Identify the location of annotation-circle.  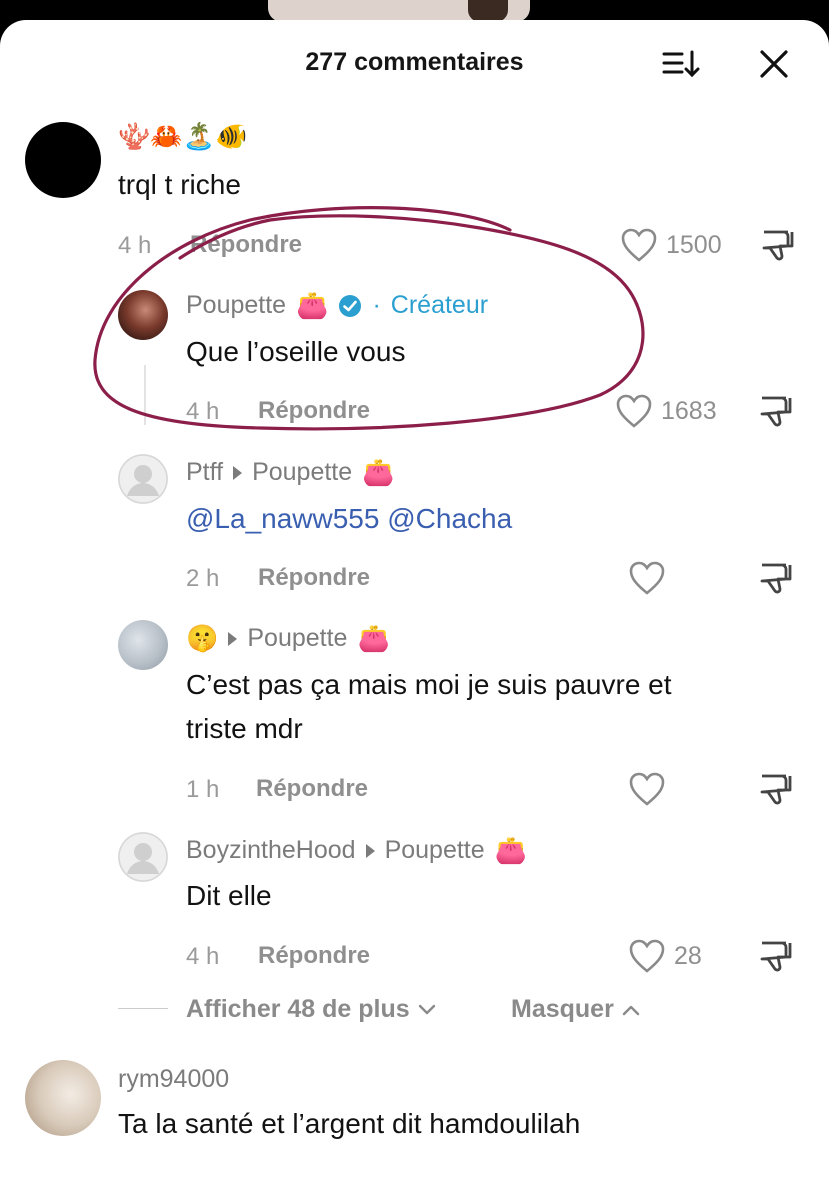
(369, 318).